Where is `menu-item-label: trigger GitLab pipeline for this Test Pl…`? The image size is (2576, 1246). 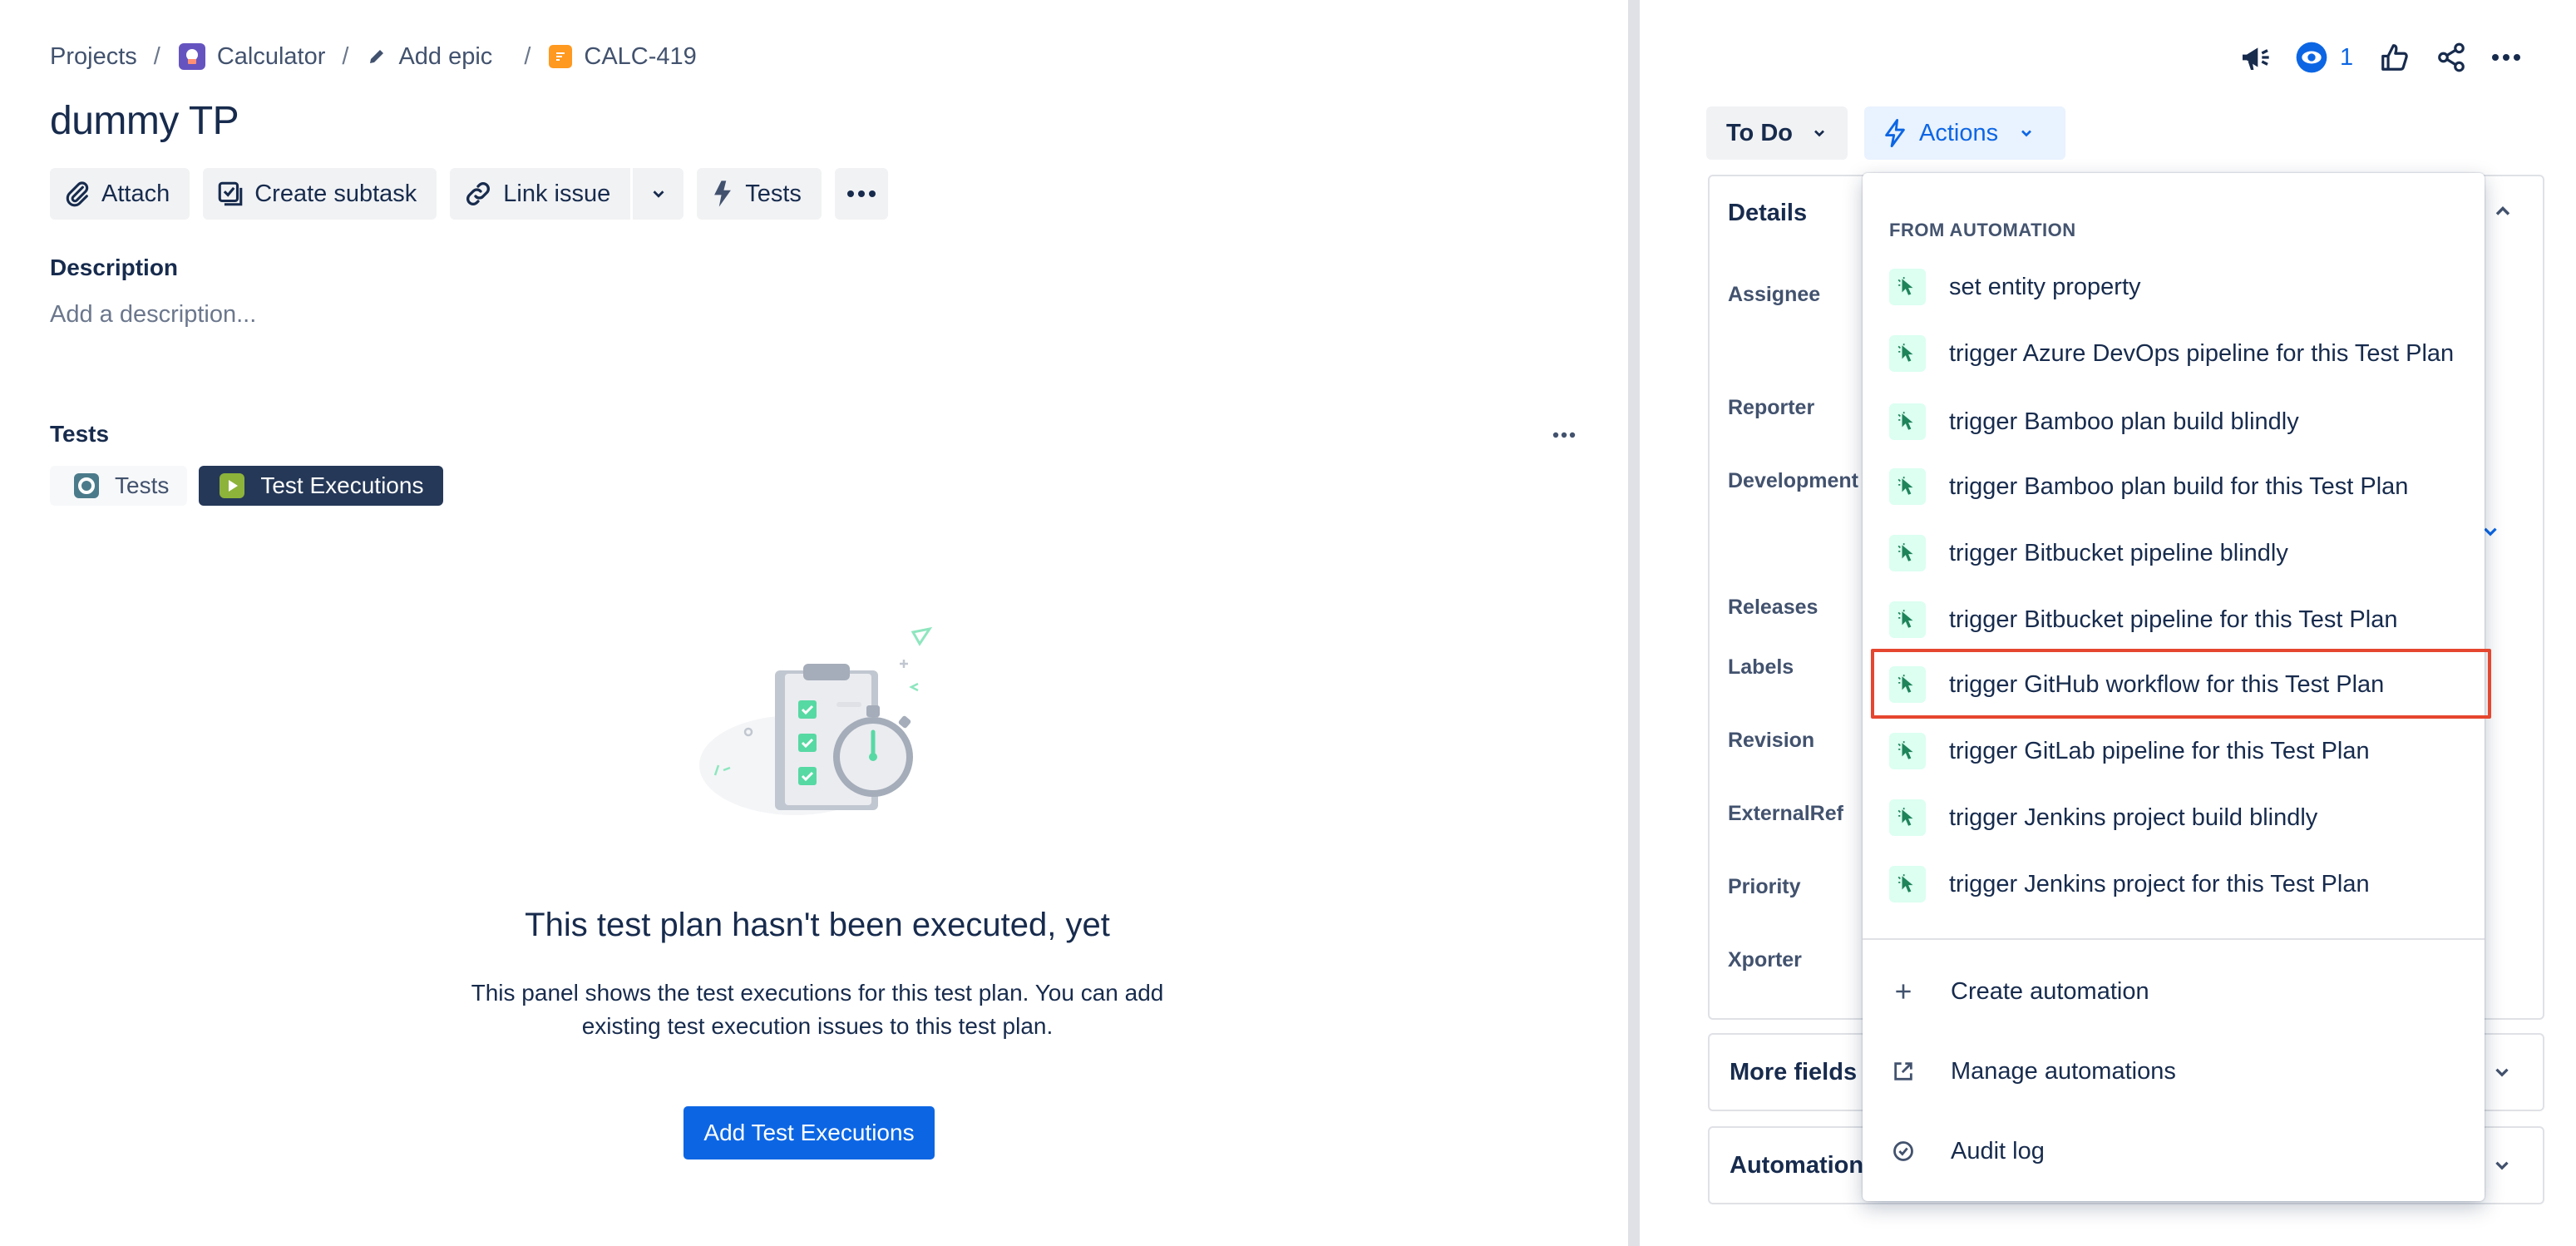 menu-item-label: trigger GitLab pipeline for this Test Pl… is located at coordinates (2159, 750).